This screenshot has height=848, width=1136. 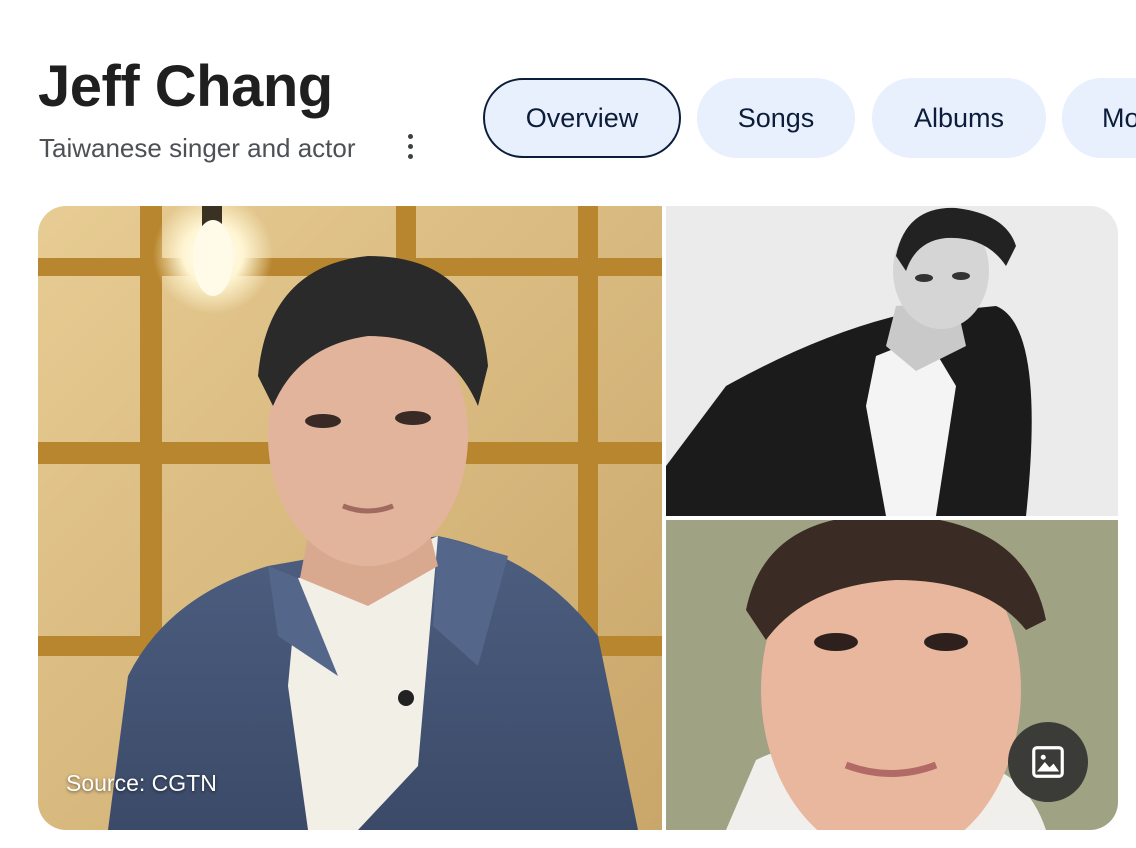 I want to click on photo-top-right-image, so click(x=892, y=361).